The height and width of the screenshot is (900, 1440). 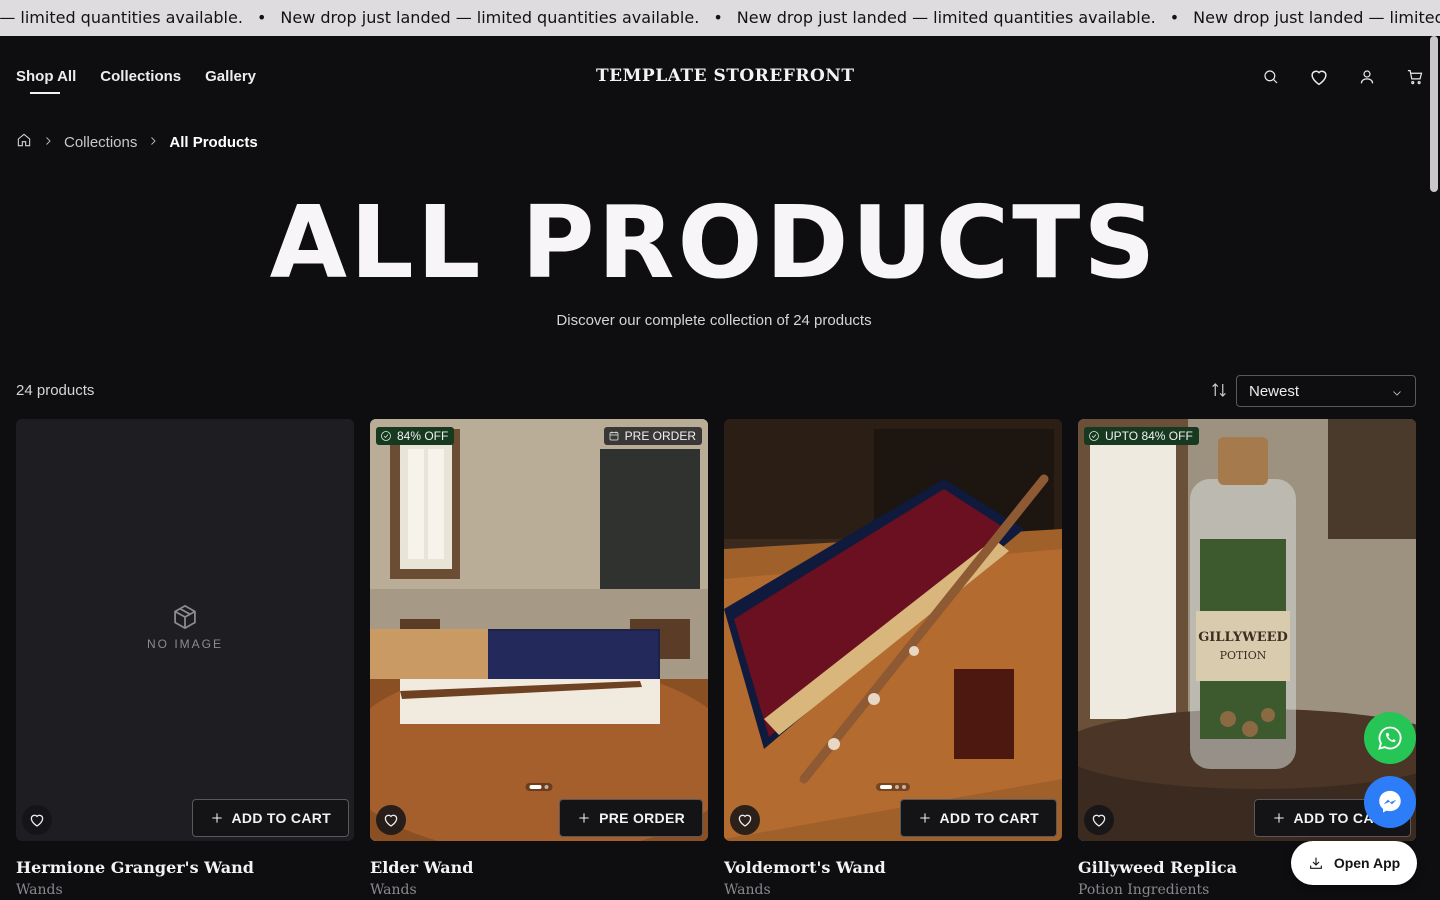 I want to click on discount-badge: UPTO 84% OFF, so click(x=1141, y=436).